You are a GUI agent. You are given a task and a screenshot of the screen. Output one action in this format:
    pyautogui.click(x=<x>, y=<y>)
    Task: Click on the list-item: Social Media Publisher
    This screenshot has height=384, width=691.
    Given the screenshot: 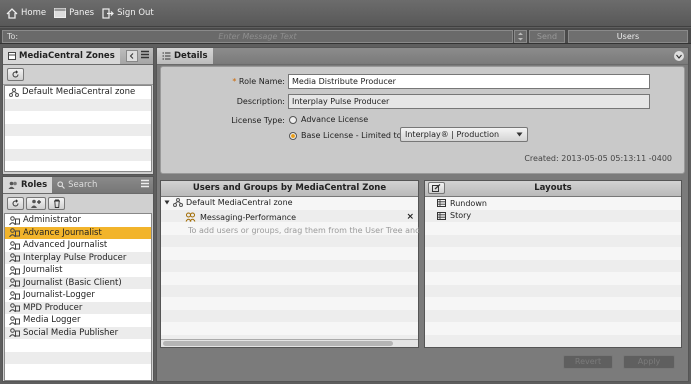 What is the action you would take?
    pyautogui.click(x=78, y=332)
    